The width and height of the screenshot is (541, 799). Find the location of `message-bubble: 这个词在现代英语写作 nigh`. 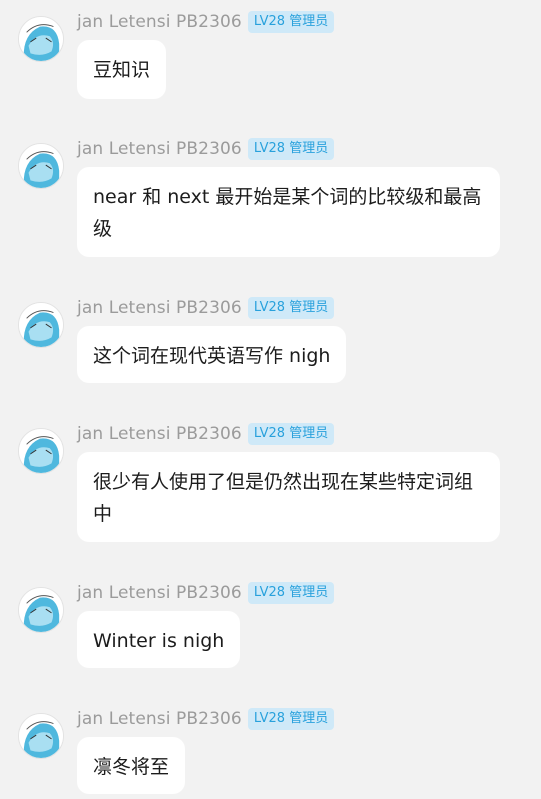

message-bubble: 这个词在现代英语写作 nigh is located at coordinates (212, 354).